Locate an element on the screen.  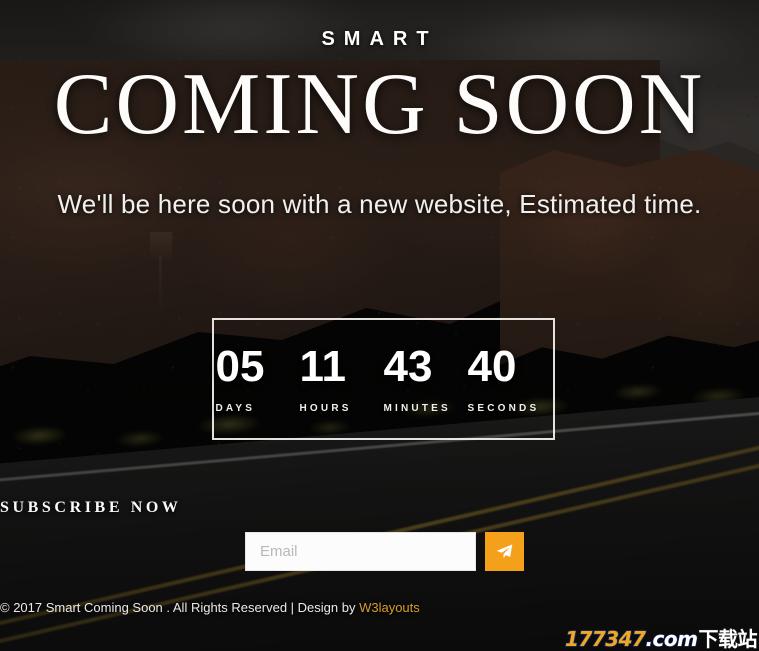
subscribe-submit-button is located at coordinates (504, 551).